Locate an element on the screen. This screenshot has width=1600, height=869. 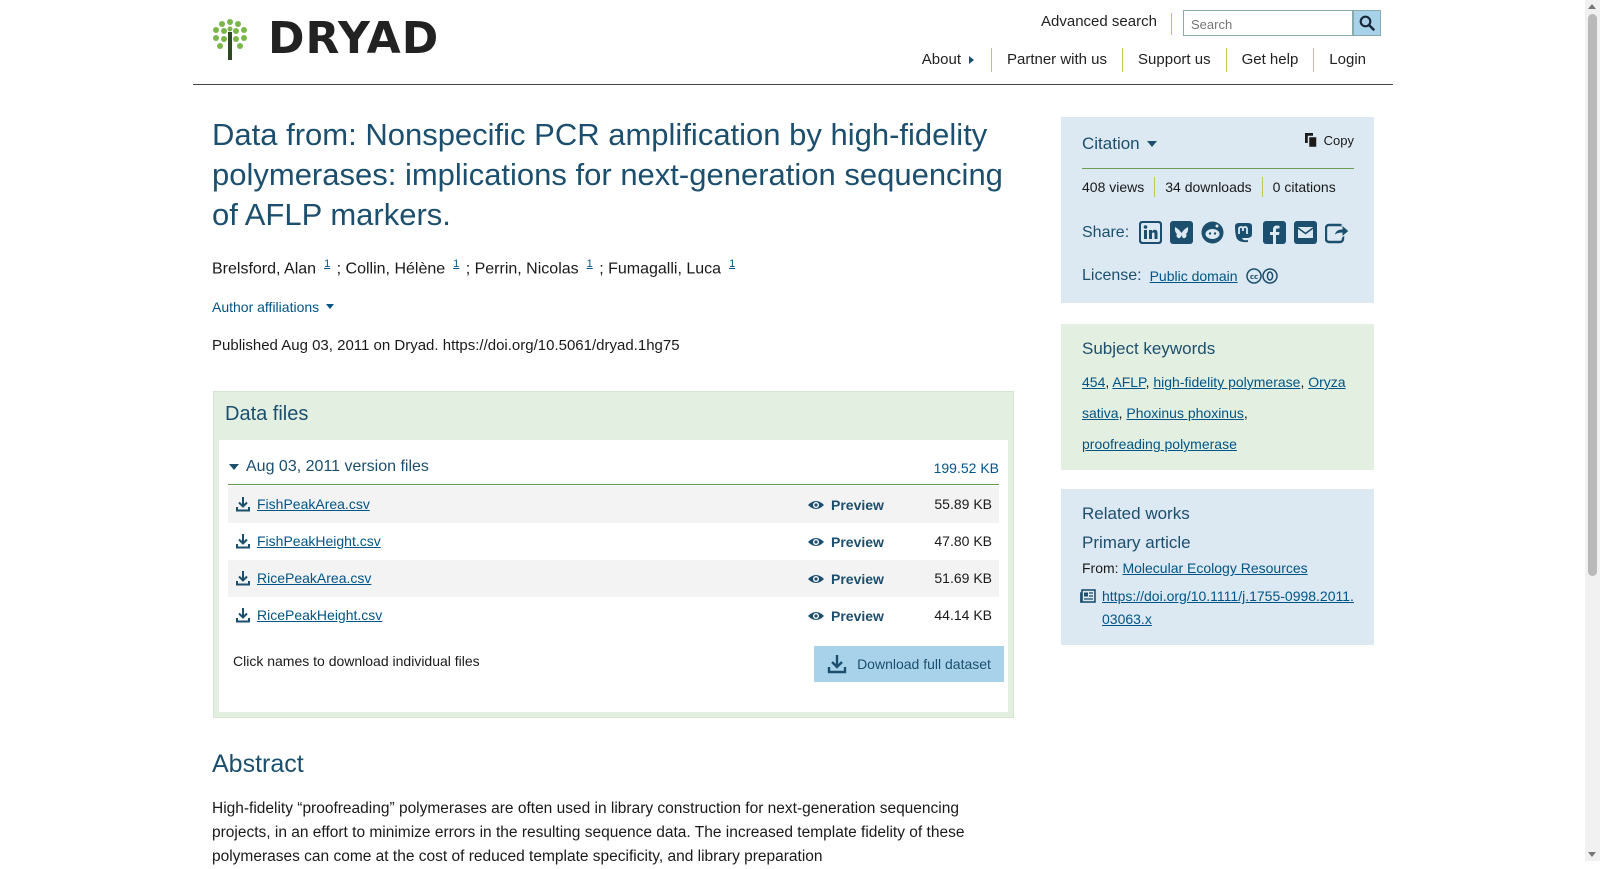
file-name: FishPeakArea.csv is located at coordinates (313, 504).